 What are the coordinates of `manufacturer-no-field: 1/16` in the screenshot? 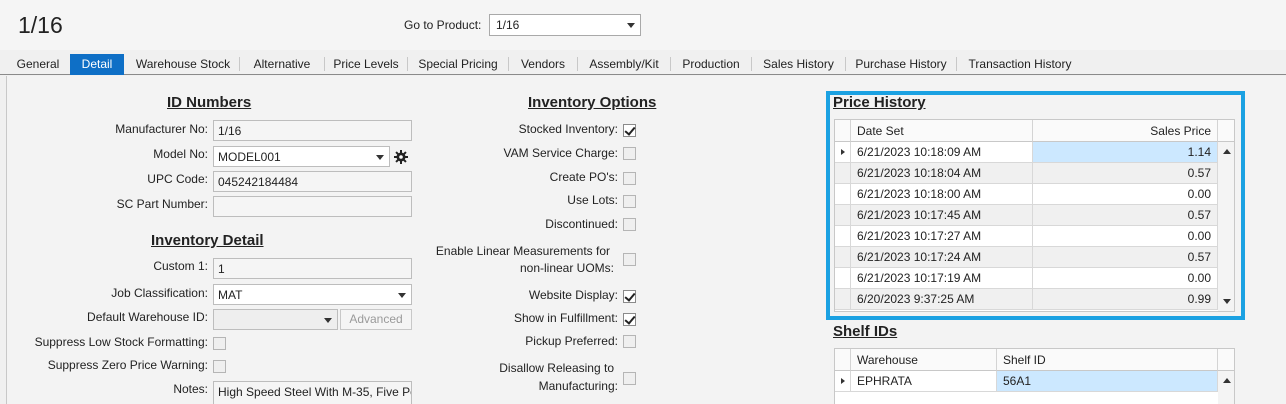 It's located at (312, 130).